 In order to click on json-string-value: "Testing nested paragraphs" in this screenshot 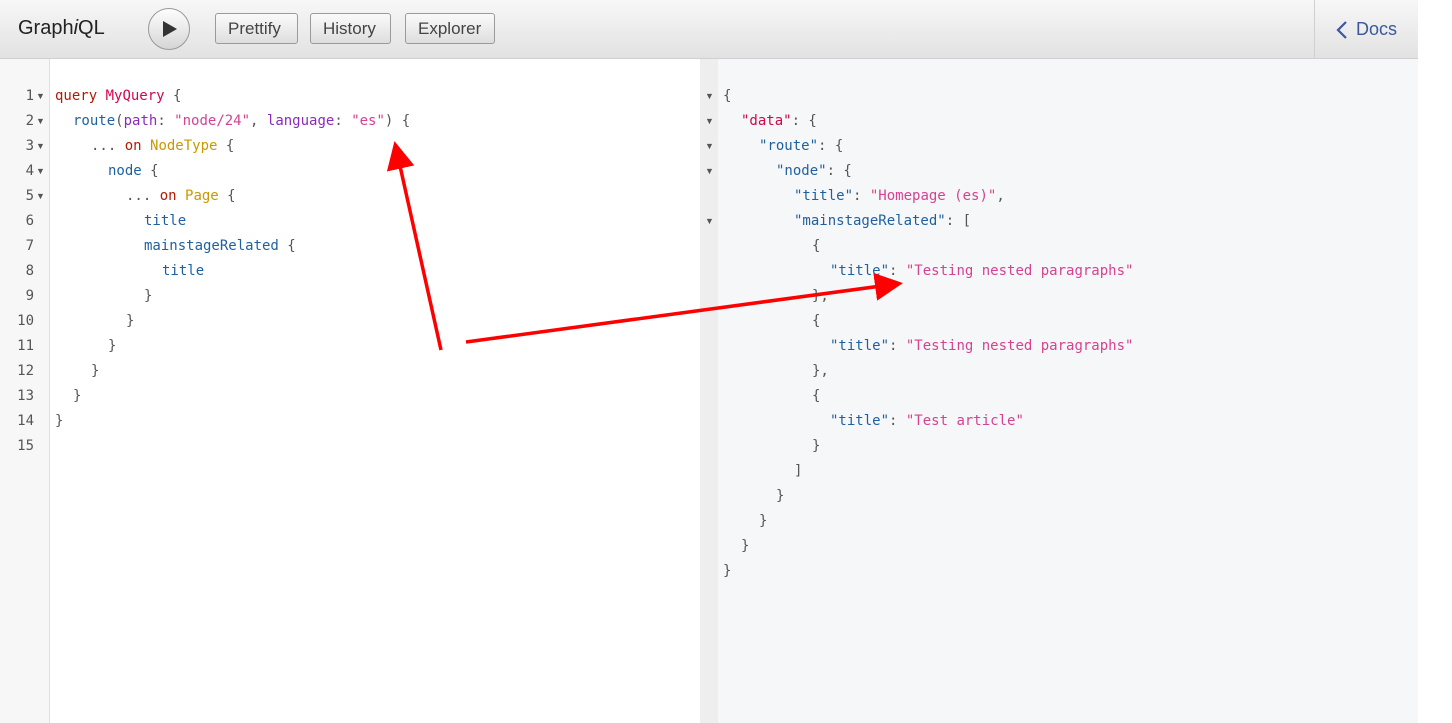, I will do `click(1019, 271)`.